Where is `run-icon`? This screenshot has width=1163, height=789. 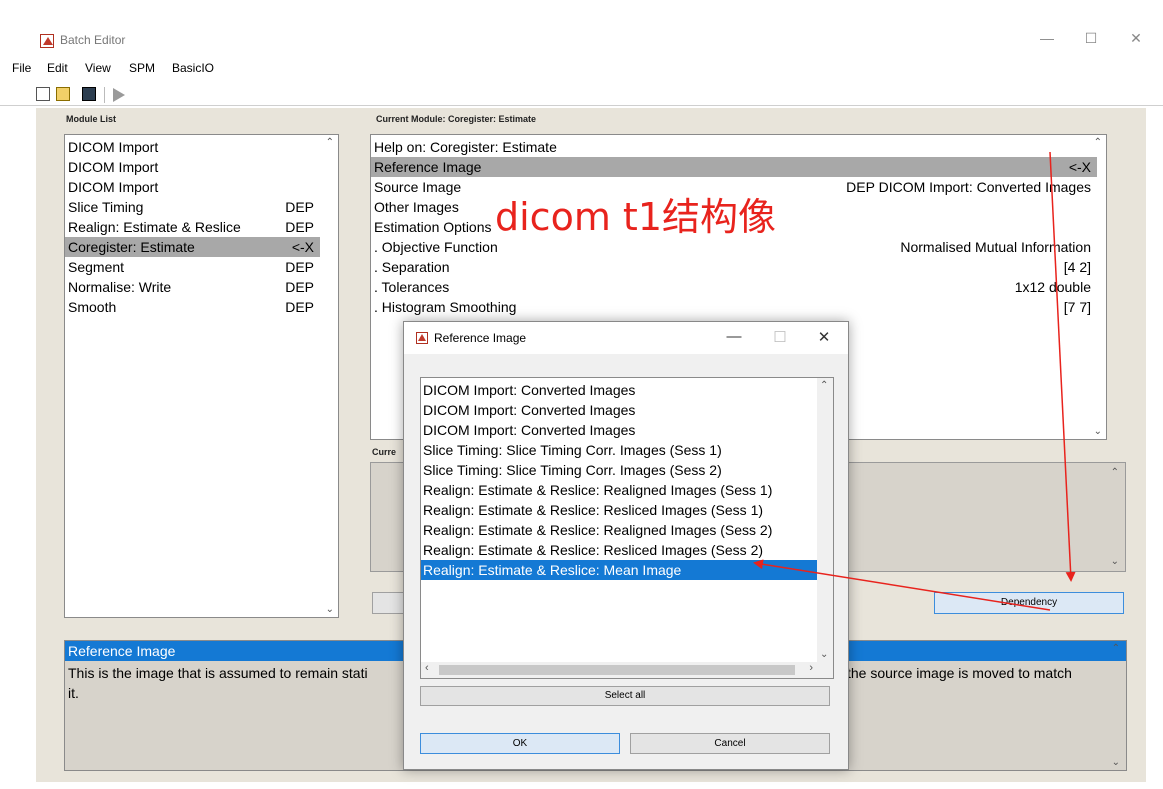
run-icon is located at coordinates (119, 95).